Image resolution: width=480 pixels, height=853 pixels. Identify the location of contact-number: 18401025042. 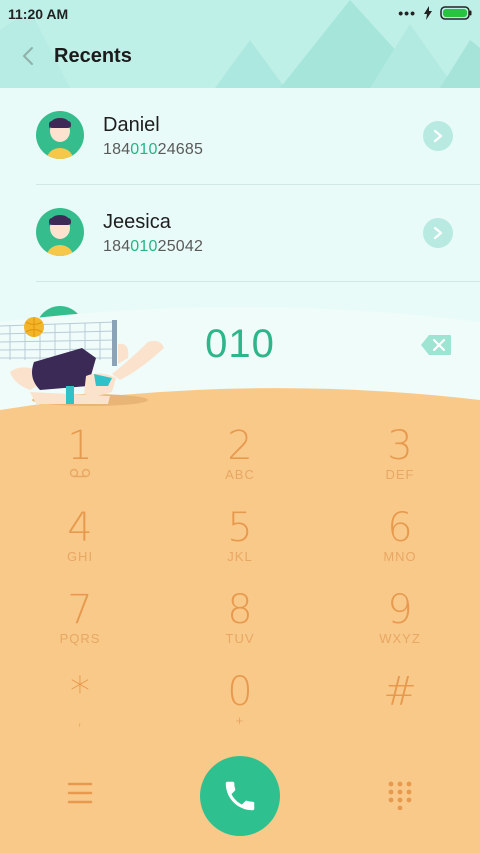
(153, 246).